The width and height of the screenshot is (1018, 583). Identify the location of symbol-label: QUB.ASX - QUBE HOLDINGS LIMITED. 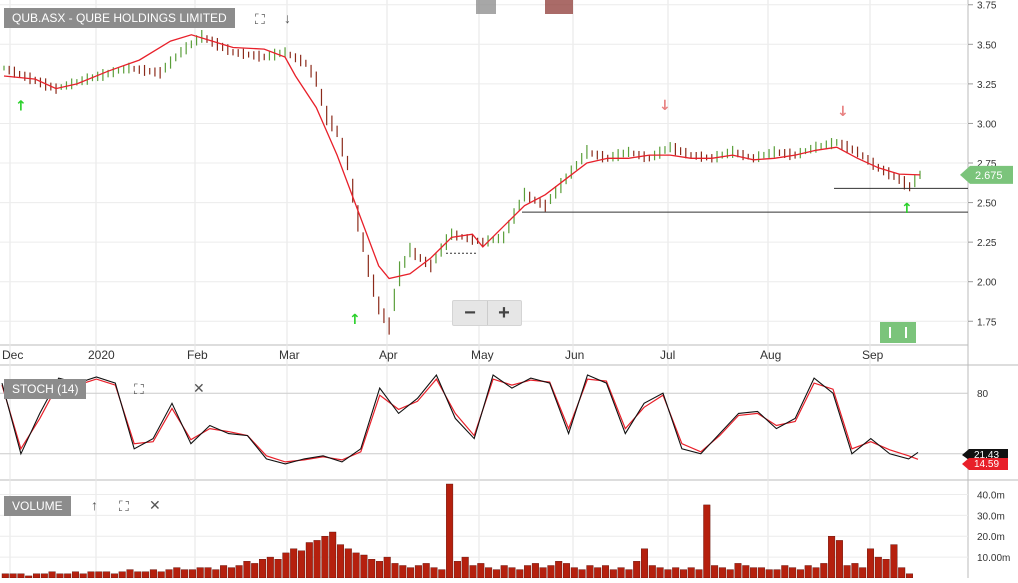
(119, 18).